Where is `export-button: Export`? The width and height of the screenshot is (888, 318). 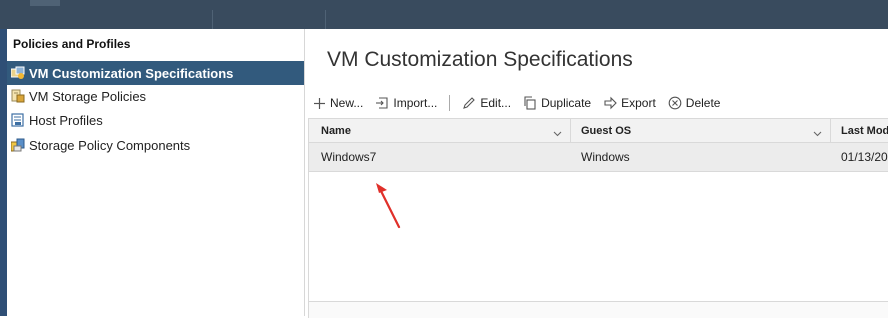 export-button: Export is located at coordinates (629, 103).